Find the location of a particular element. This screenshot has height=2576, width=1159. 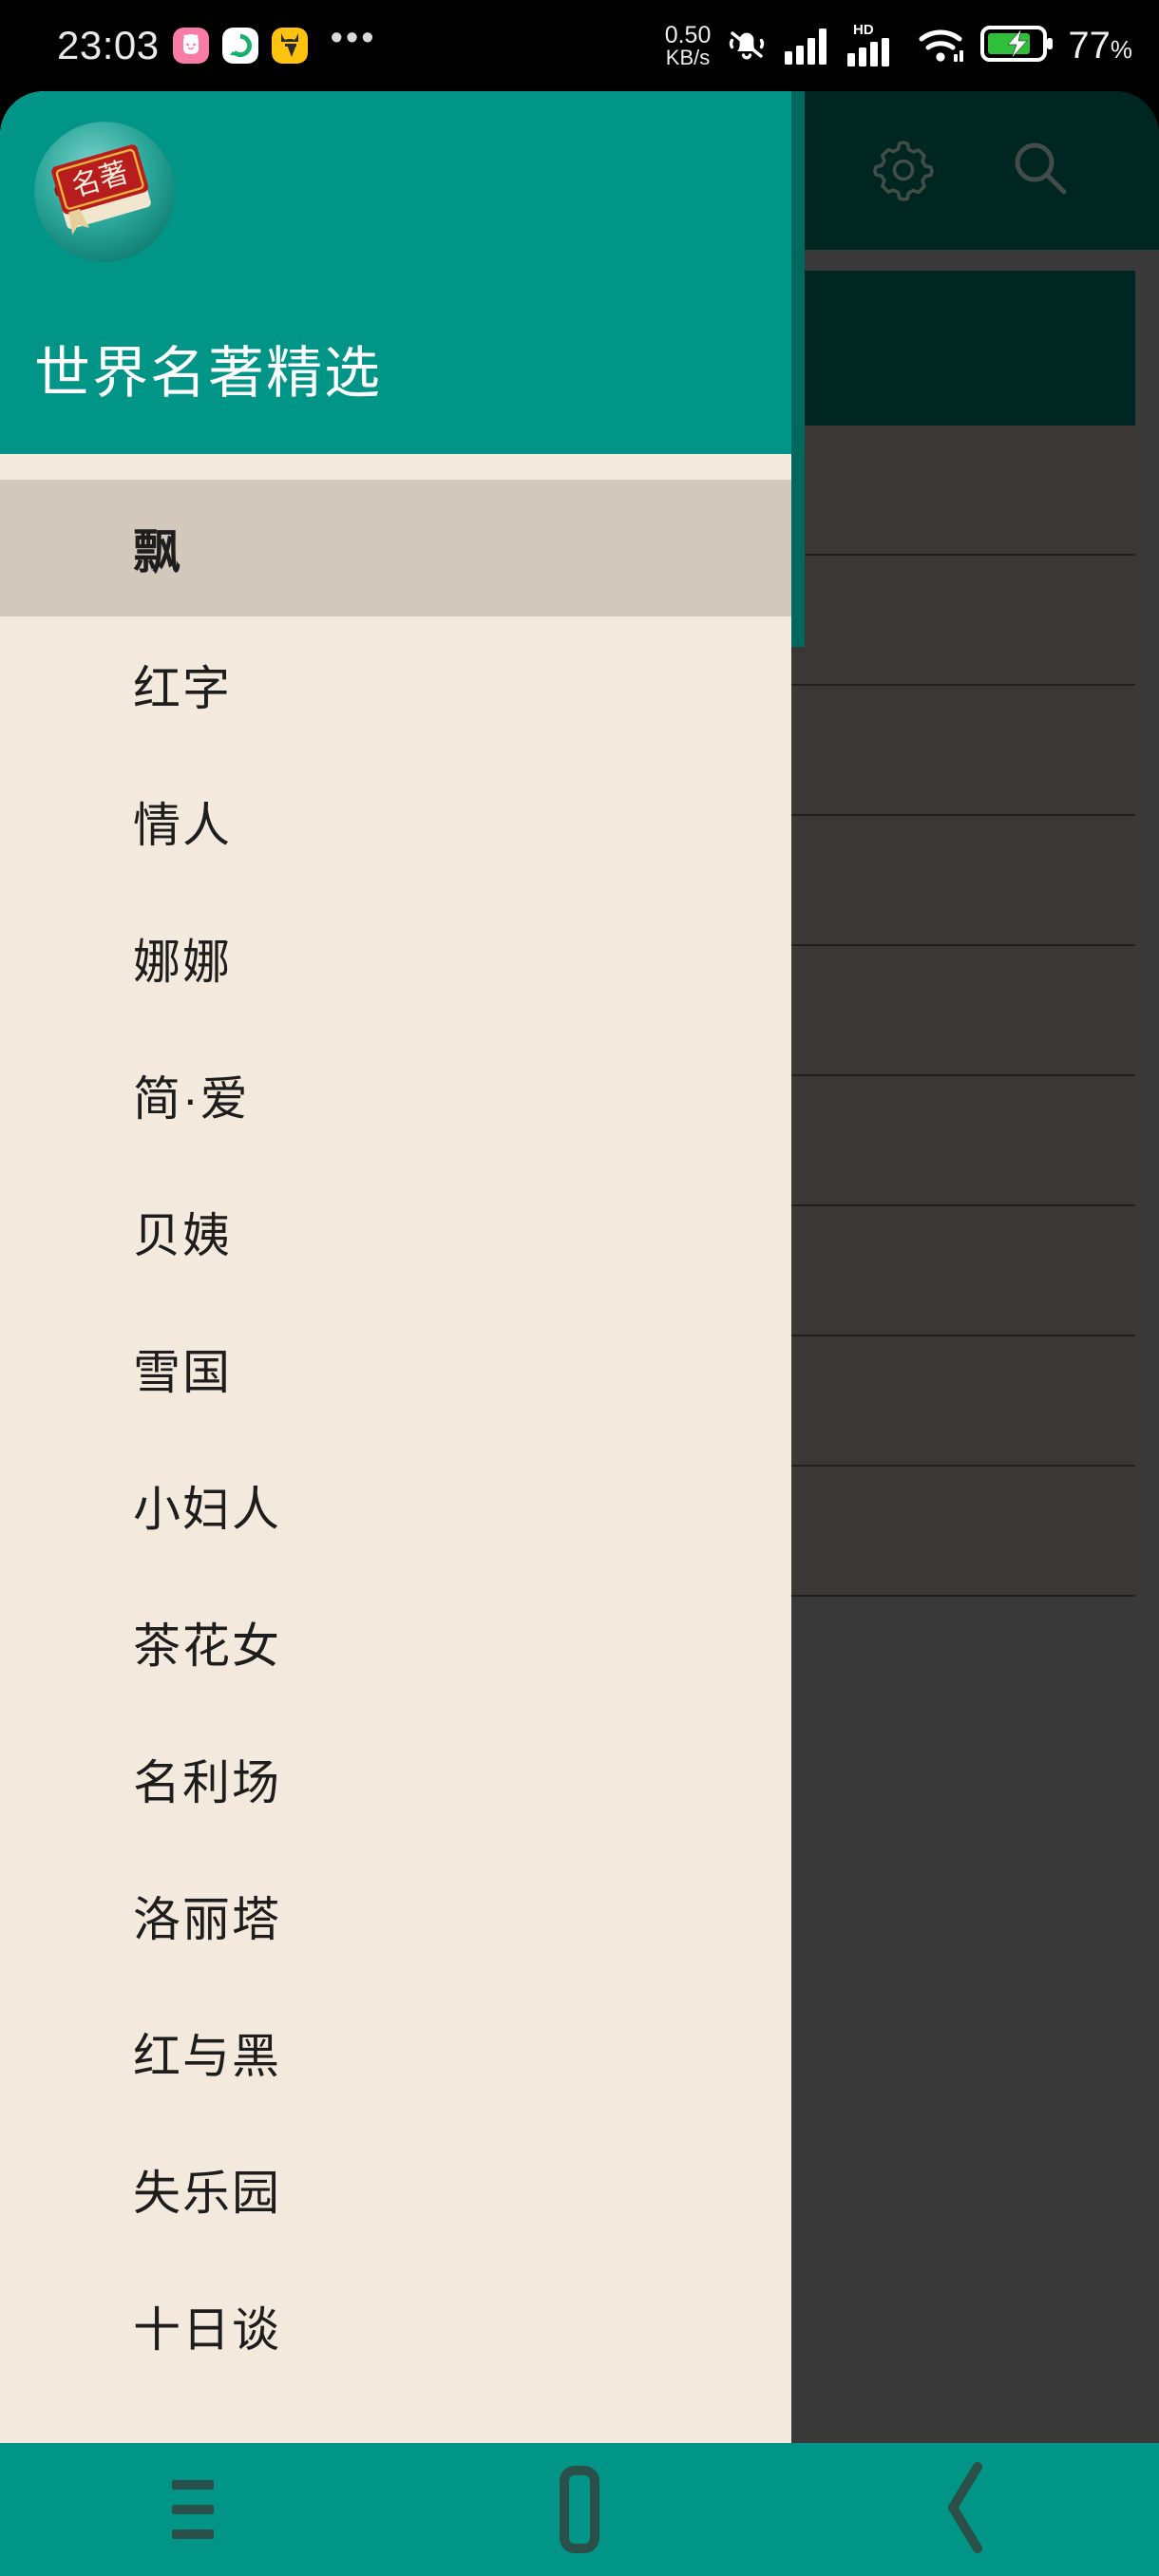

drawer-item-hongzi: 红字 is located at coordinates (395, 684).